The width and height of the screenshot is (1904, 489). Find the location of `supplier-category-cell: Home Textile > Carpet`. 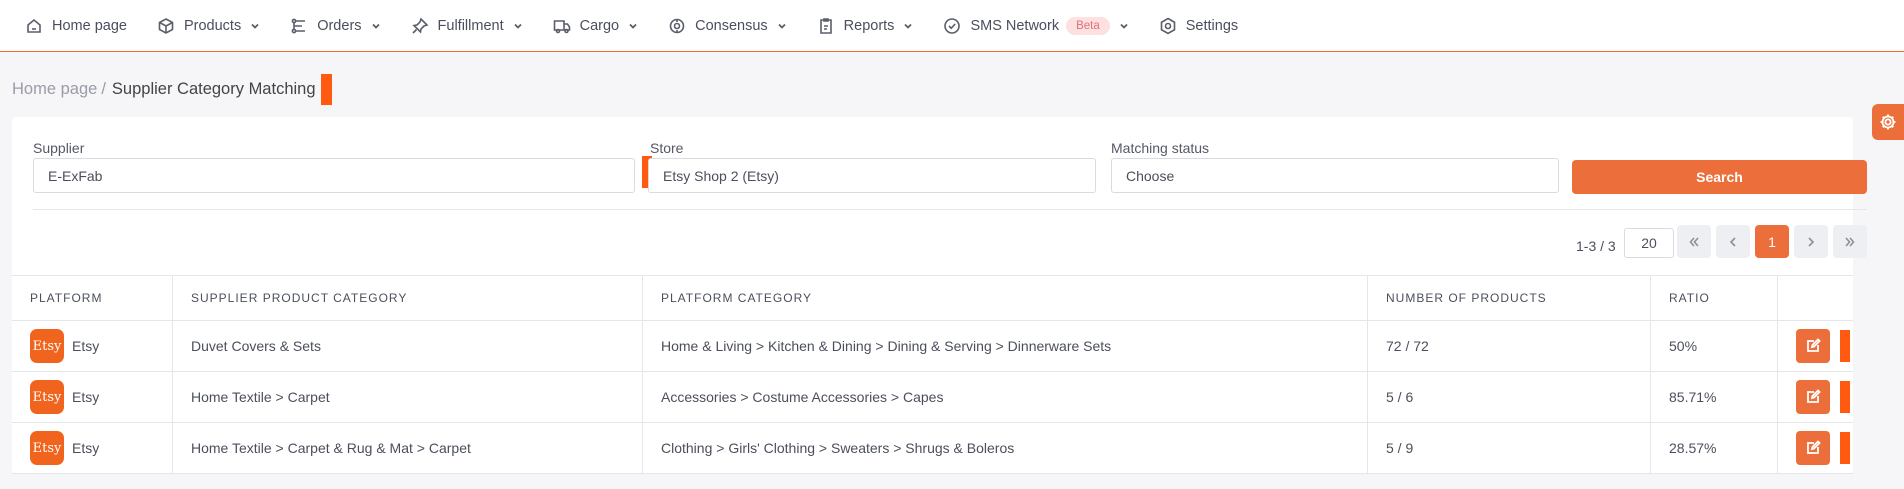

supplier-category-cell: Home Textile > Carpet is located at coordinates (408, 397).